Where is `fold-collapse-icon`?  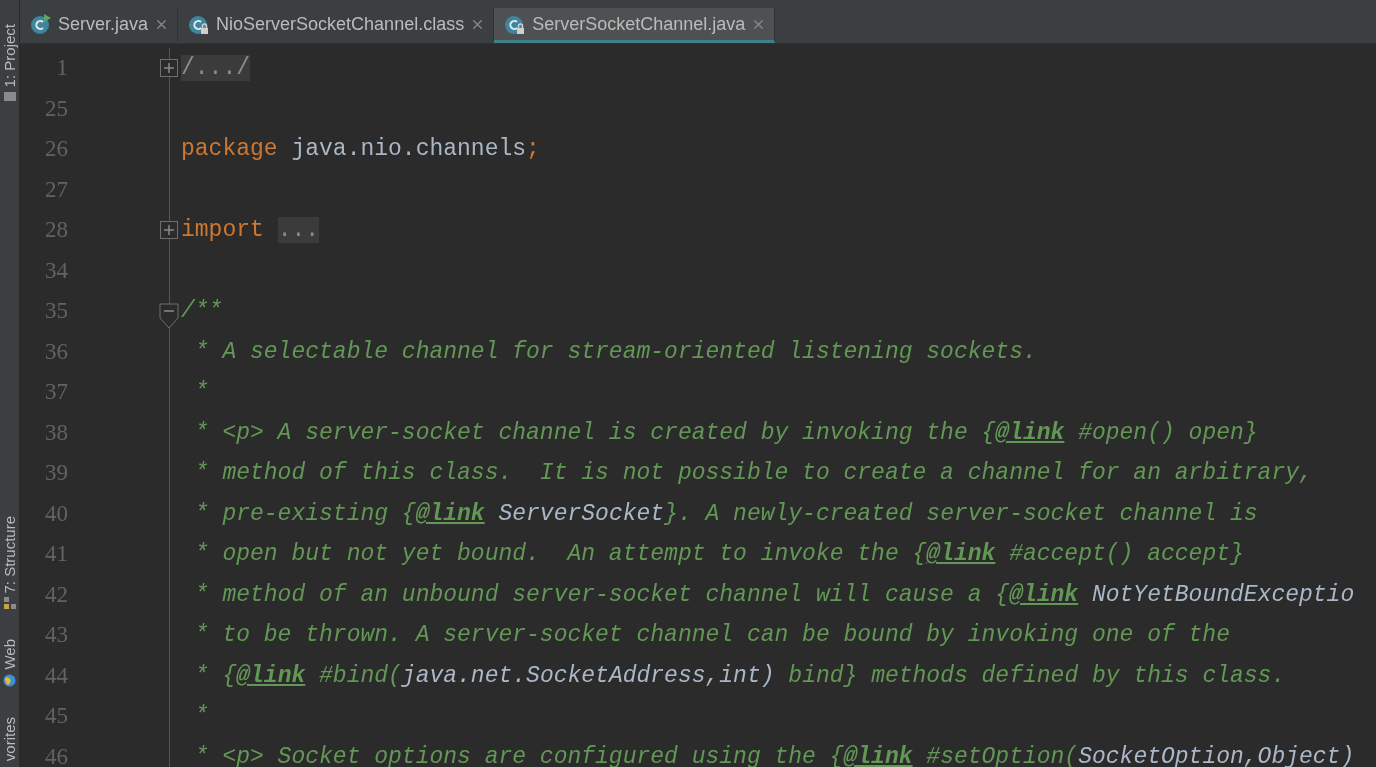
fold-collapse-icon is located at coordinates (169, 316).